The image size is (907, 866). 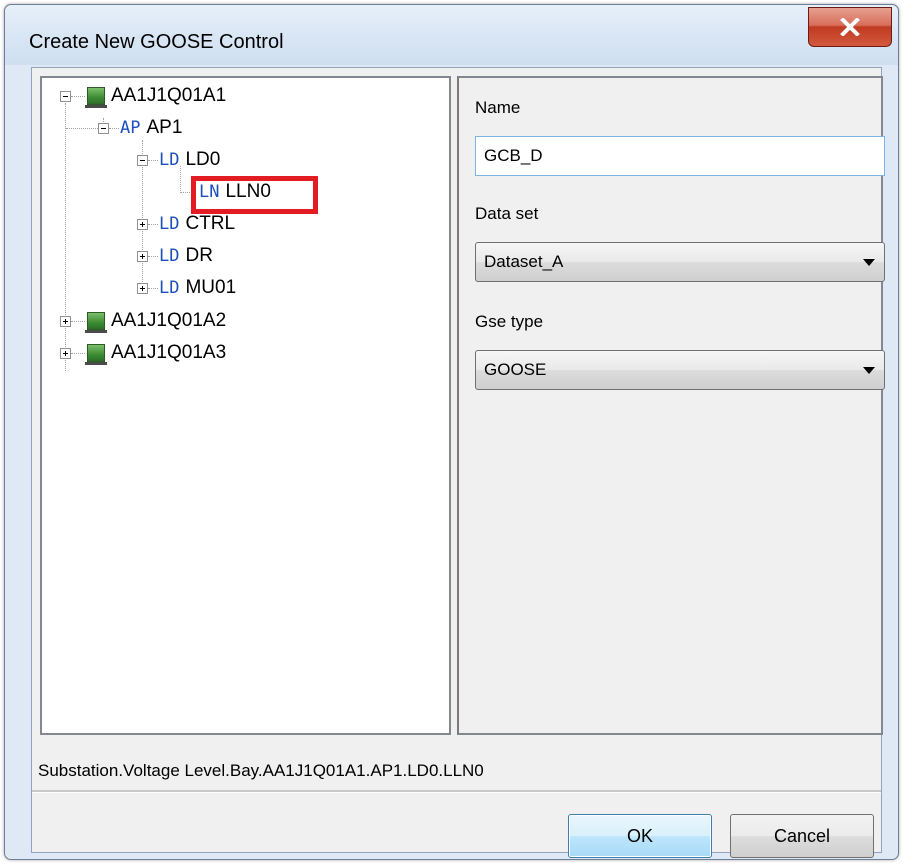 I want to click on gsetype-value: GOOSE, so click(x=515, y=369).